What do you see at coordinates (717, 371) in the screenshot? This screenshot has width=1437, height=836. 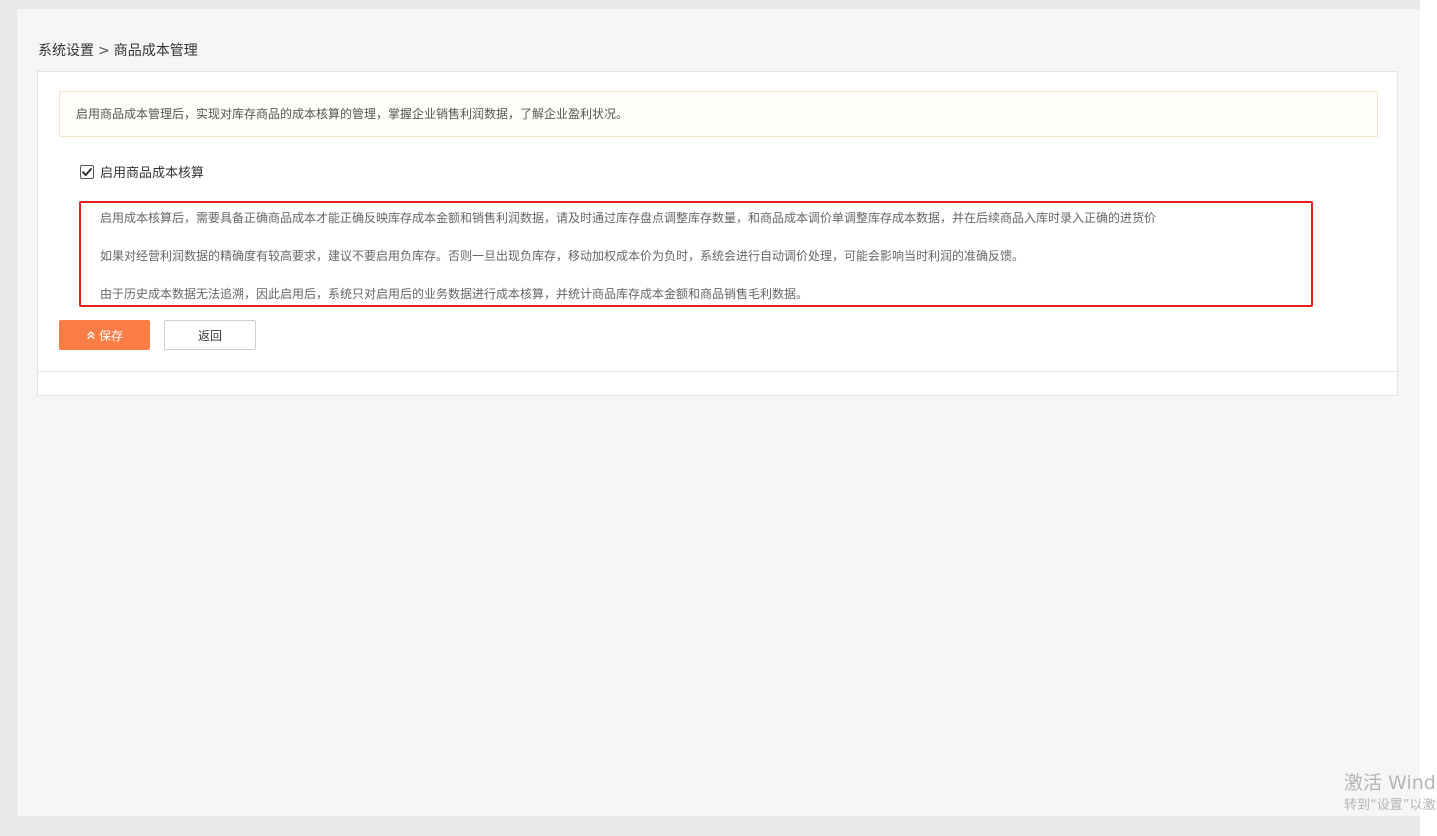 I see `card-divider` at bounding box center [717, 371].